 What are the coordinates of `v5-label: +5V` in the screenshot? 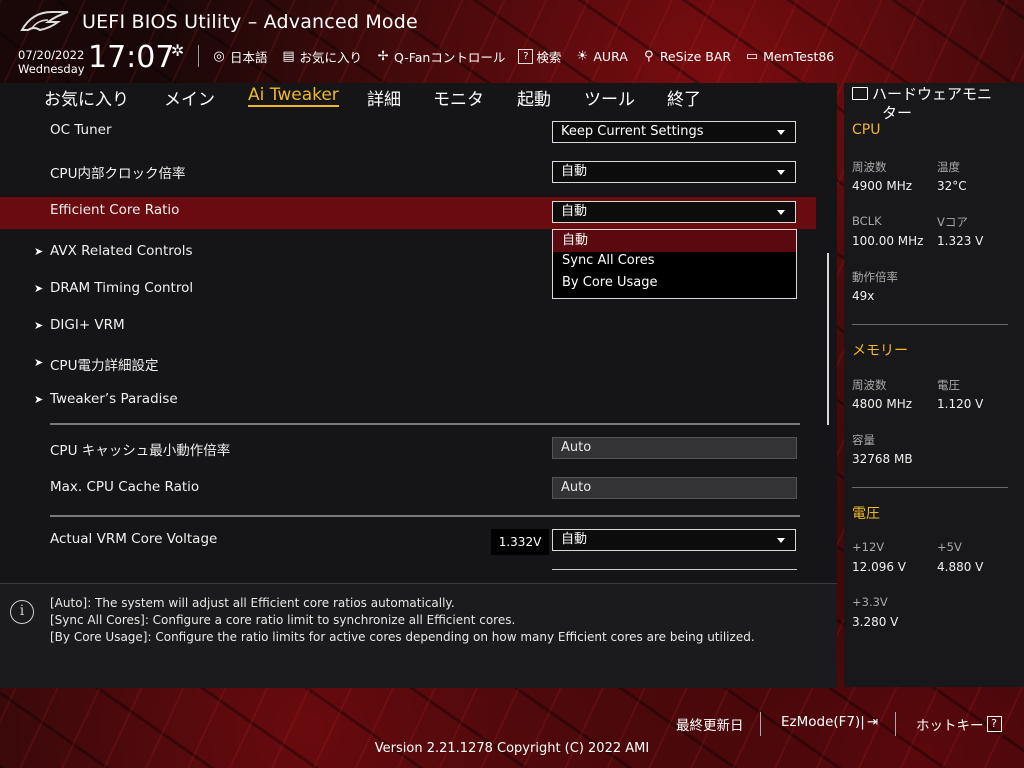 It's located at (949, 547).